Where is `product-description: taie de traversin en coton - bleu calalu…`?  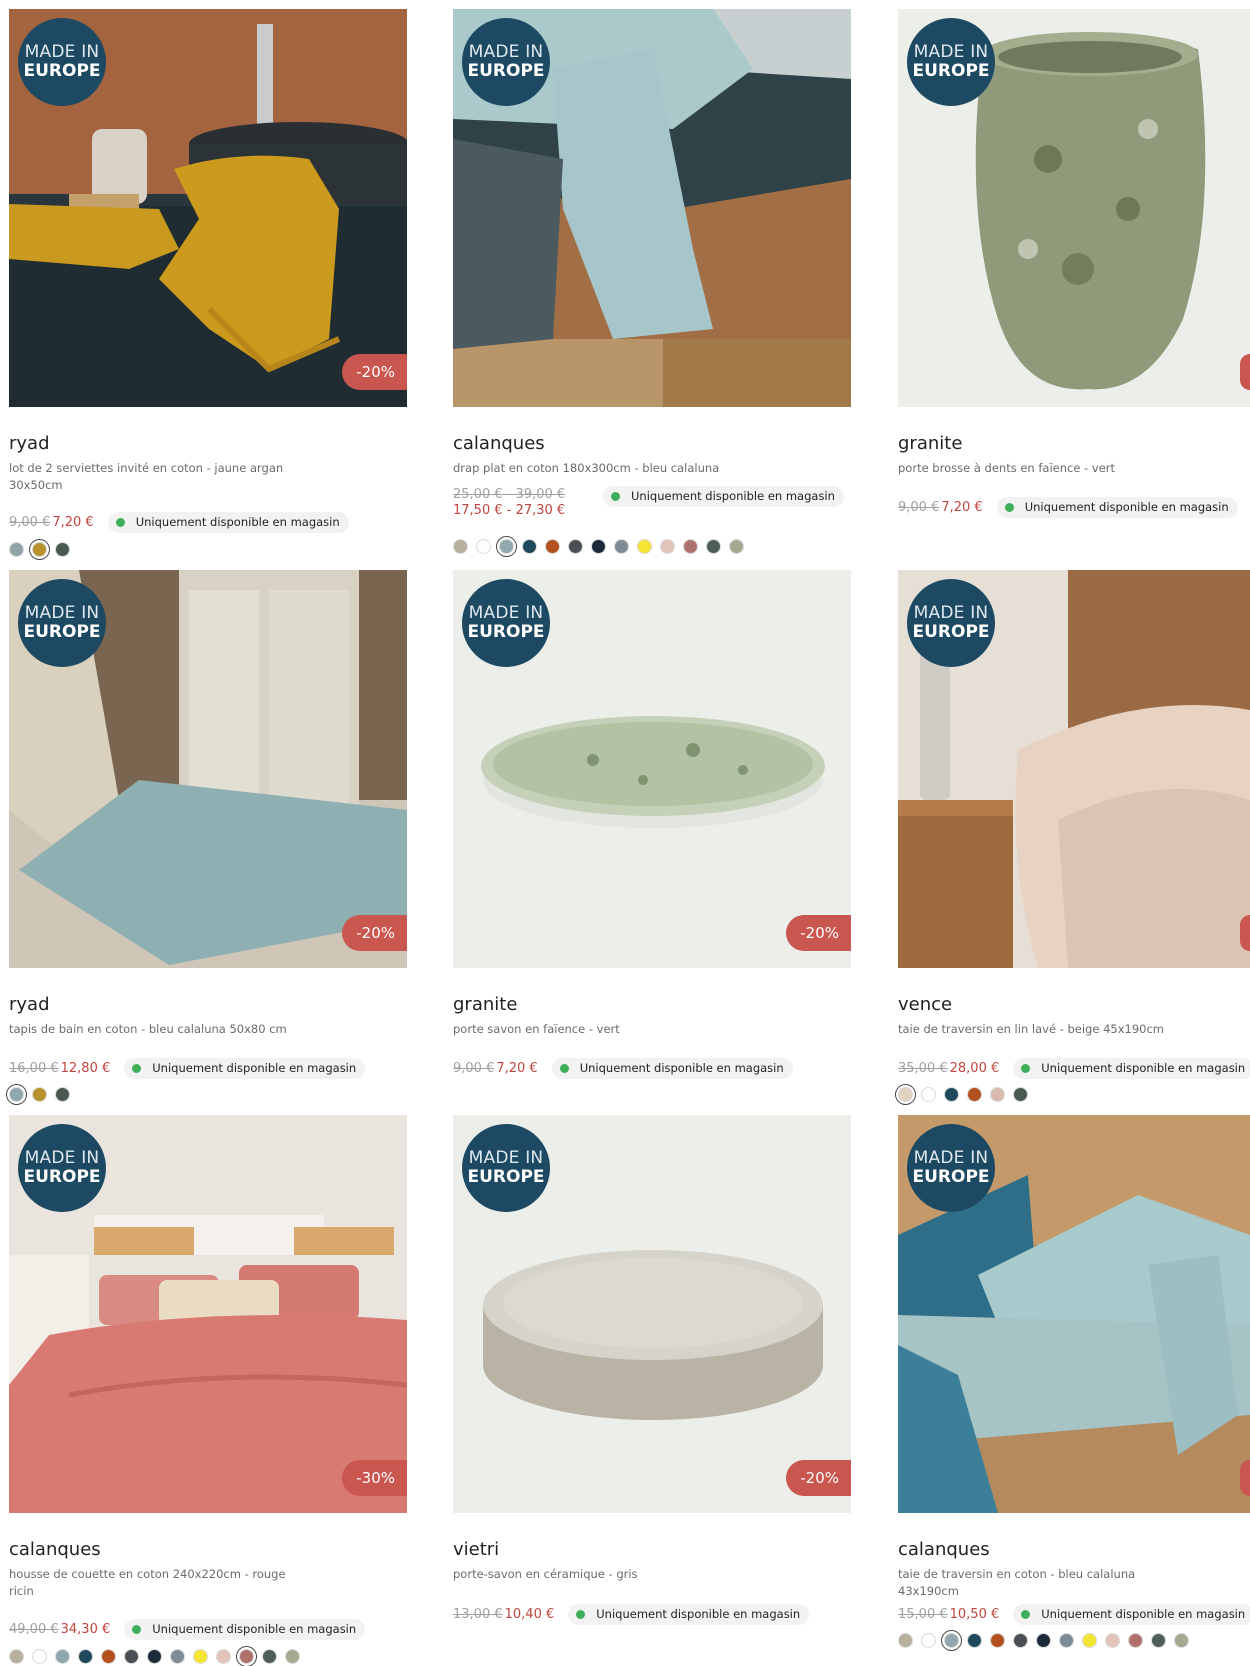
product-description: taie de traversin en coton - bleu calalu… is located at coordinates (1048, 1583).